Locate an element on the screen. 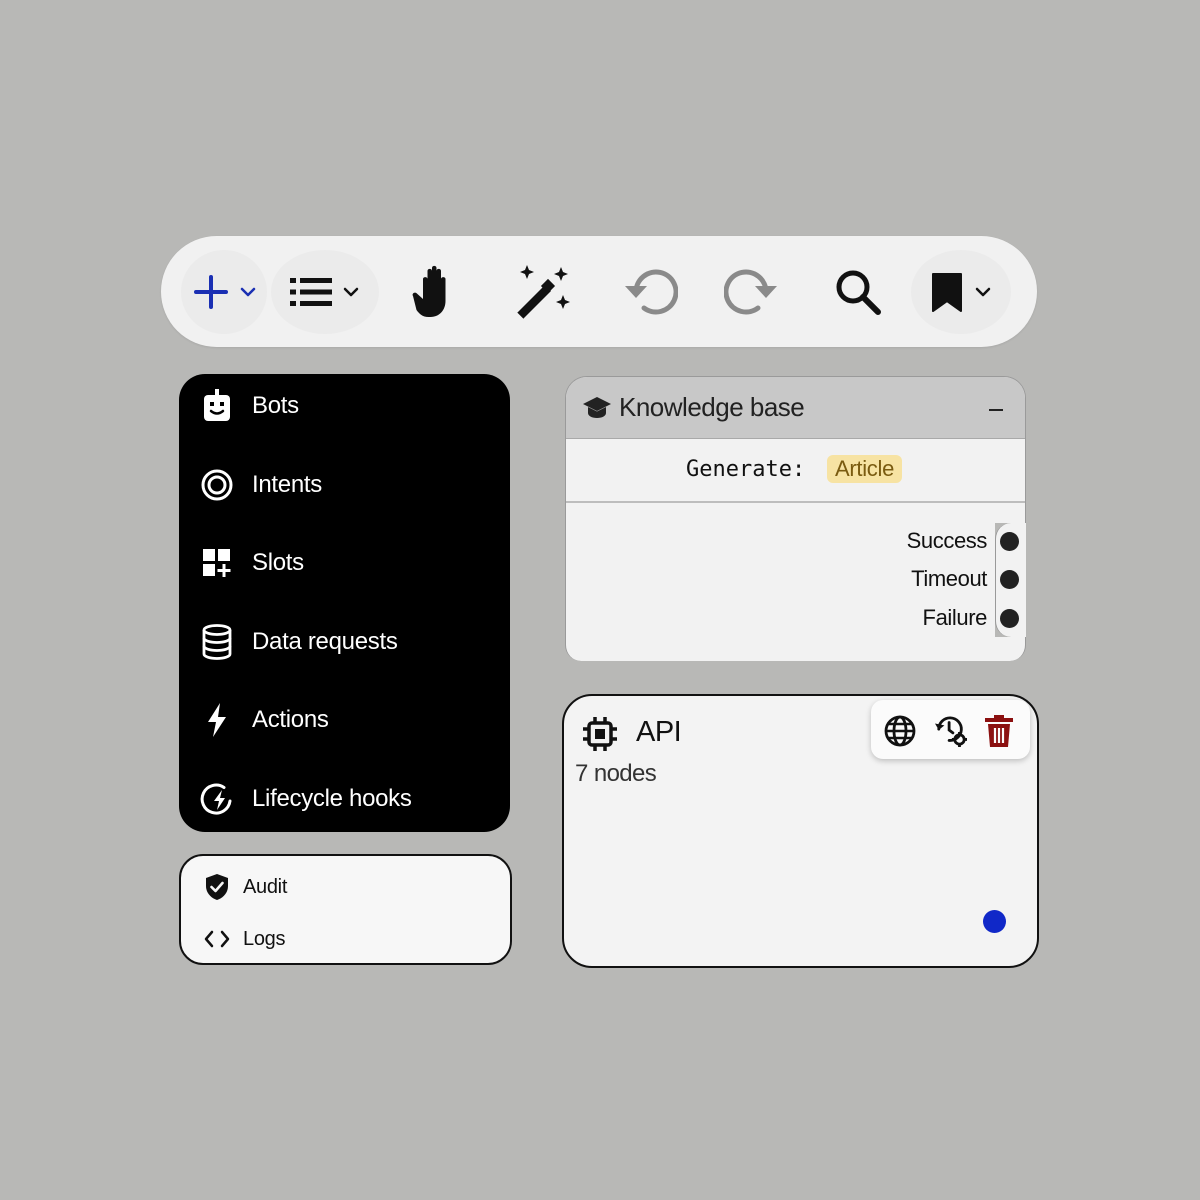  robot-icon is located at coordinates (217, 406).